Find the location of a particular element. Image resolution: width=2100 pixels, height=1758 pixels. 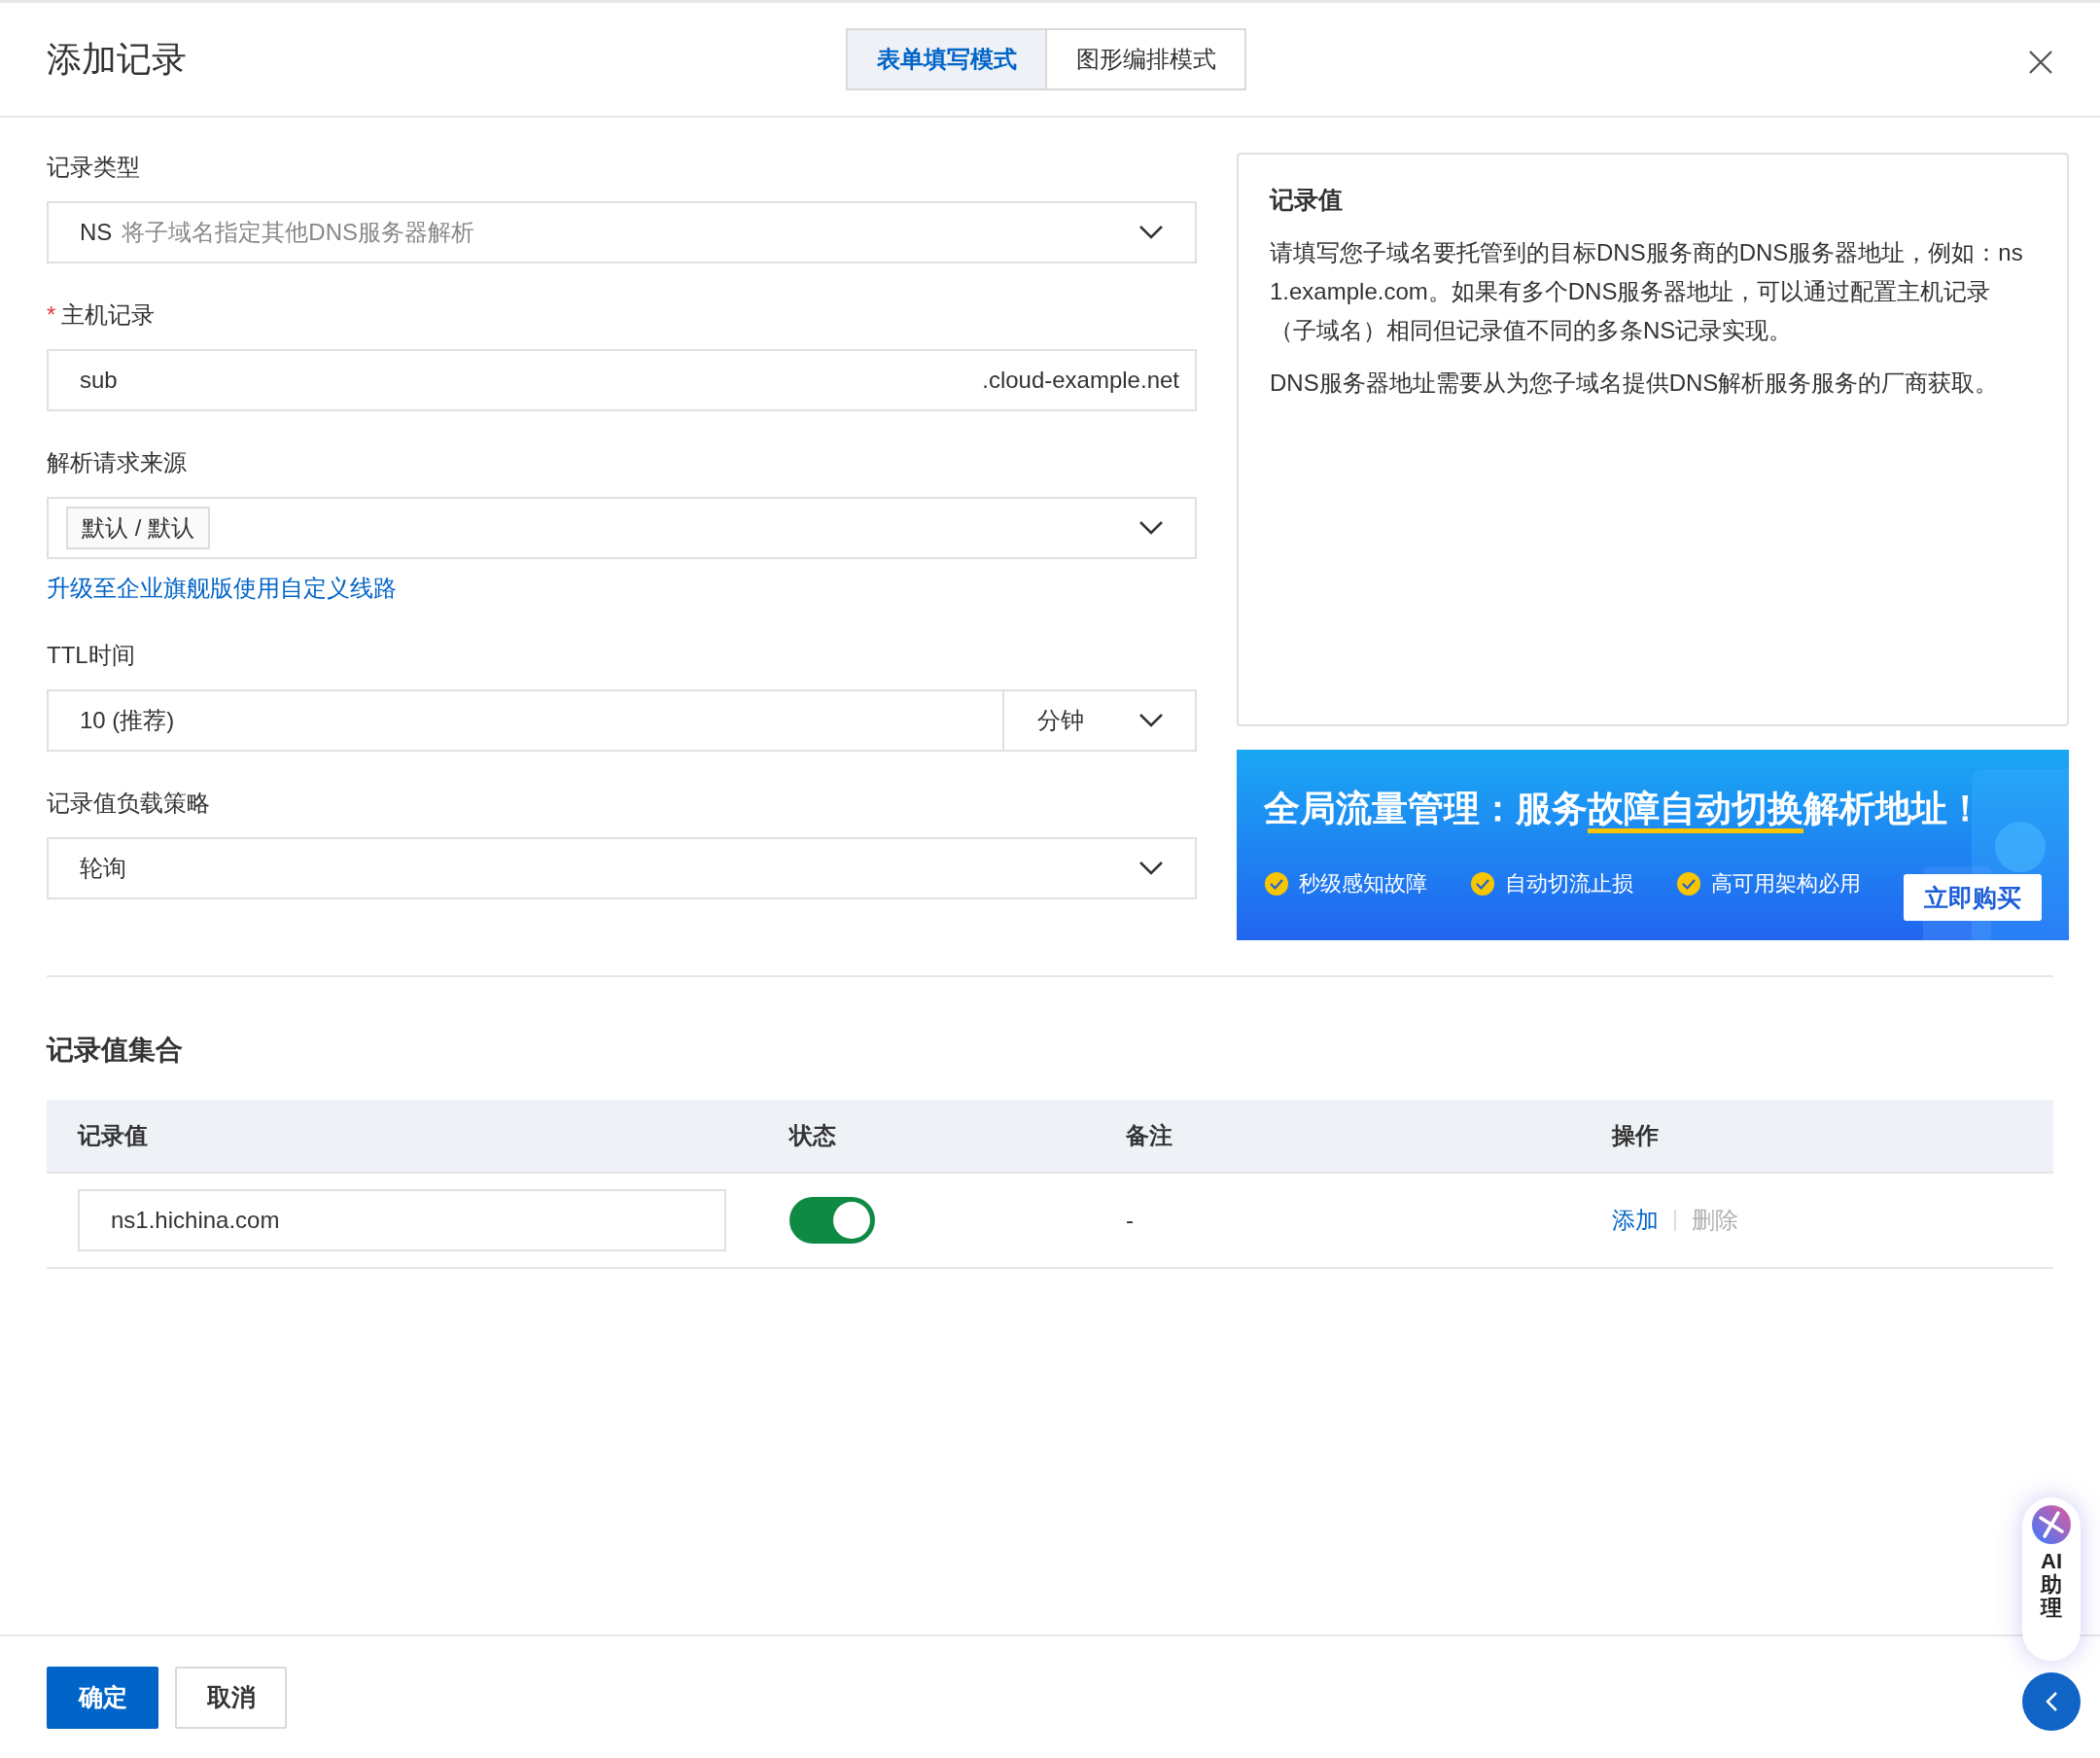

record-value-field: ns1.hichina.com is located at coordinates (402, 1220).